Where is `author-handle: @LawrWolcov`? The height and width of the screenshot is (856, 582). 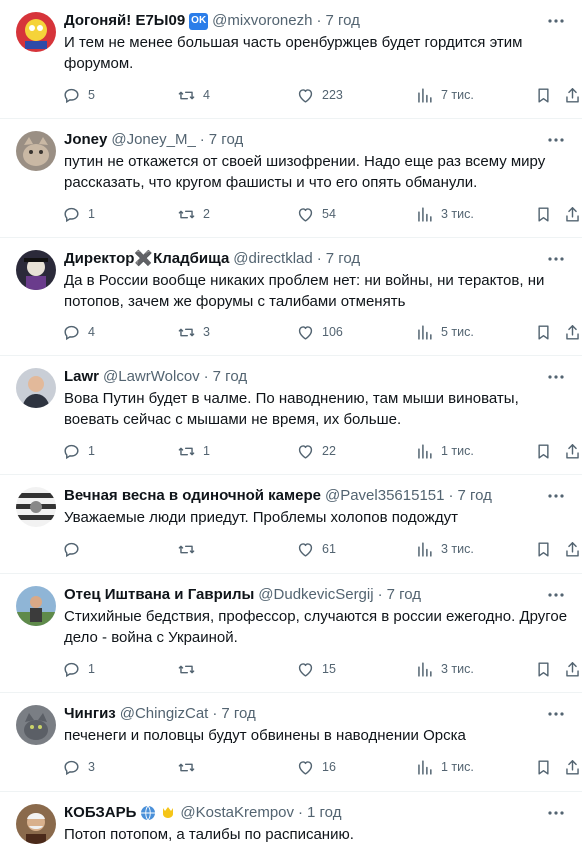
author-handle: @LawrWolcov is located at coordinates (151, 377).